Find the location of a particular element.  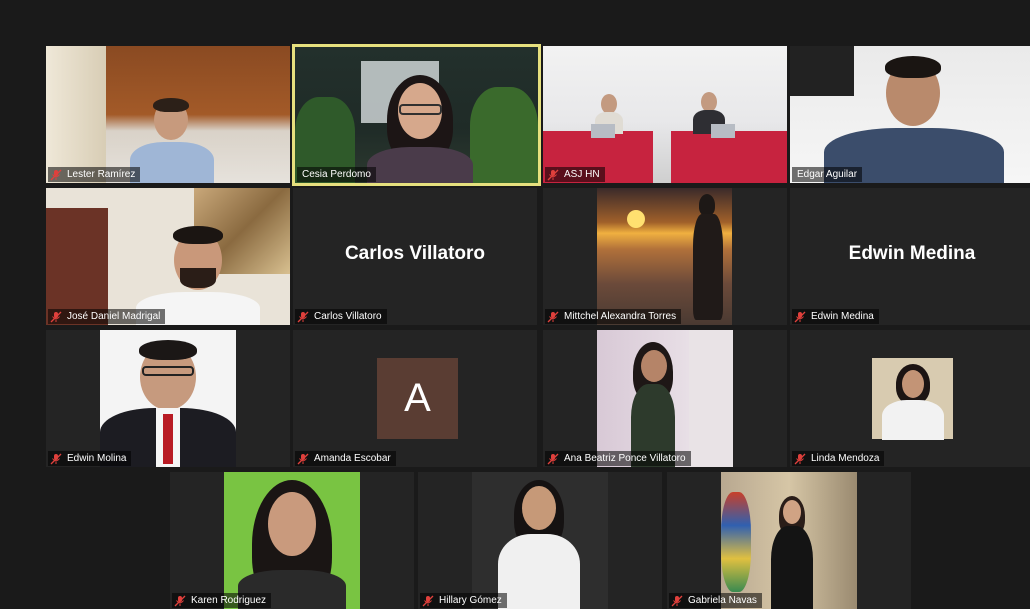

participant-name: Edwin Molina is located at coordinates (97, 458).